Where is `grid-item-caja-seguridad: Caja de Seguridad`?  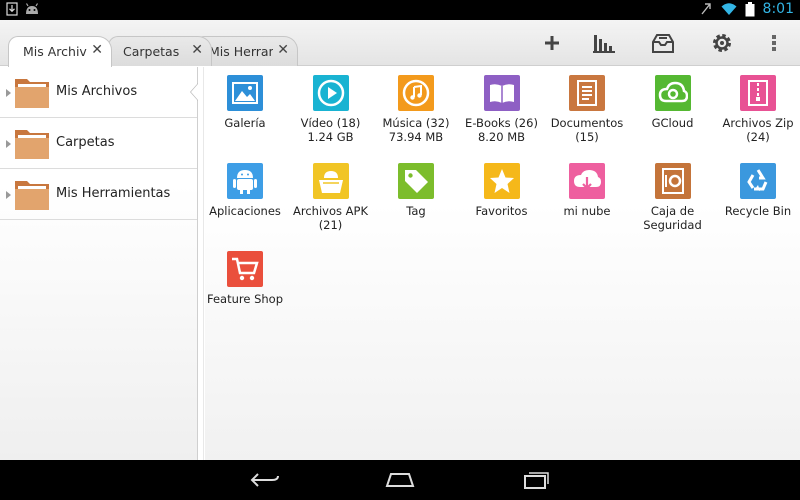
grid-item-caja-seguridad: Caja de Seguridad is located at coordinates (673, 197).